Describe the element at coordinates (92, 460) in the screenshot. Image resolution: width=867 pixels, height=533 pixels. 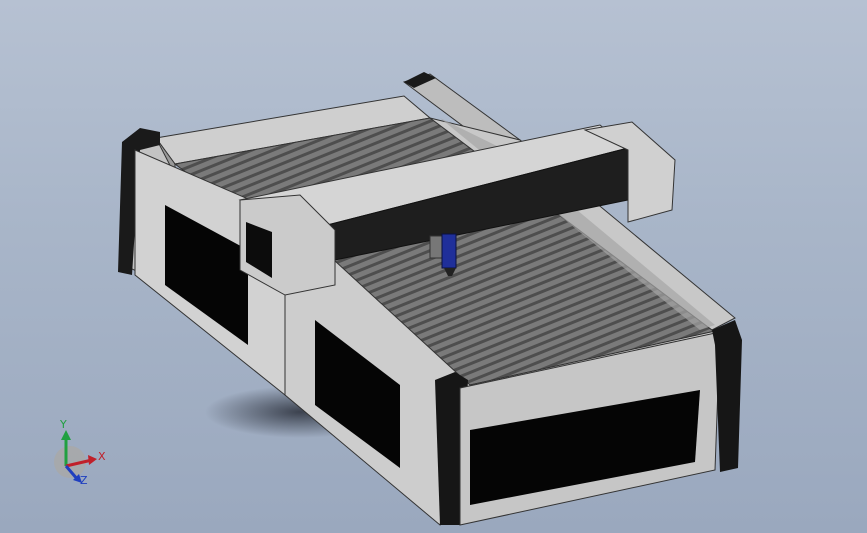
I see `triad-x-arrow` at that location.